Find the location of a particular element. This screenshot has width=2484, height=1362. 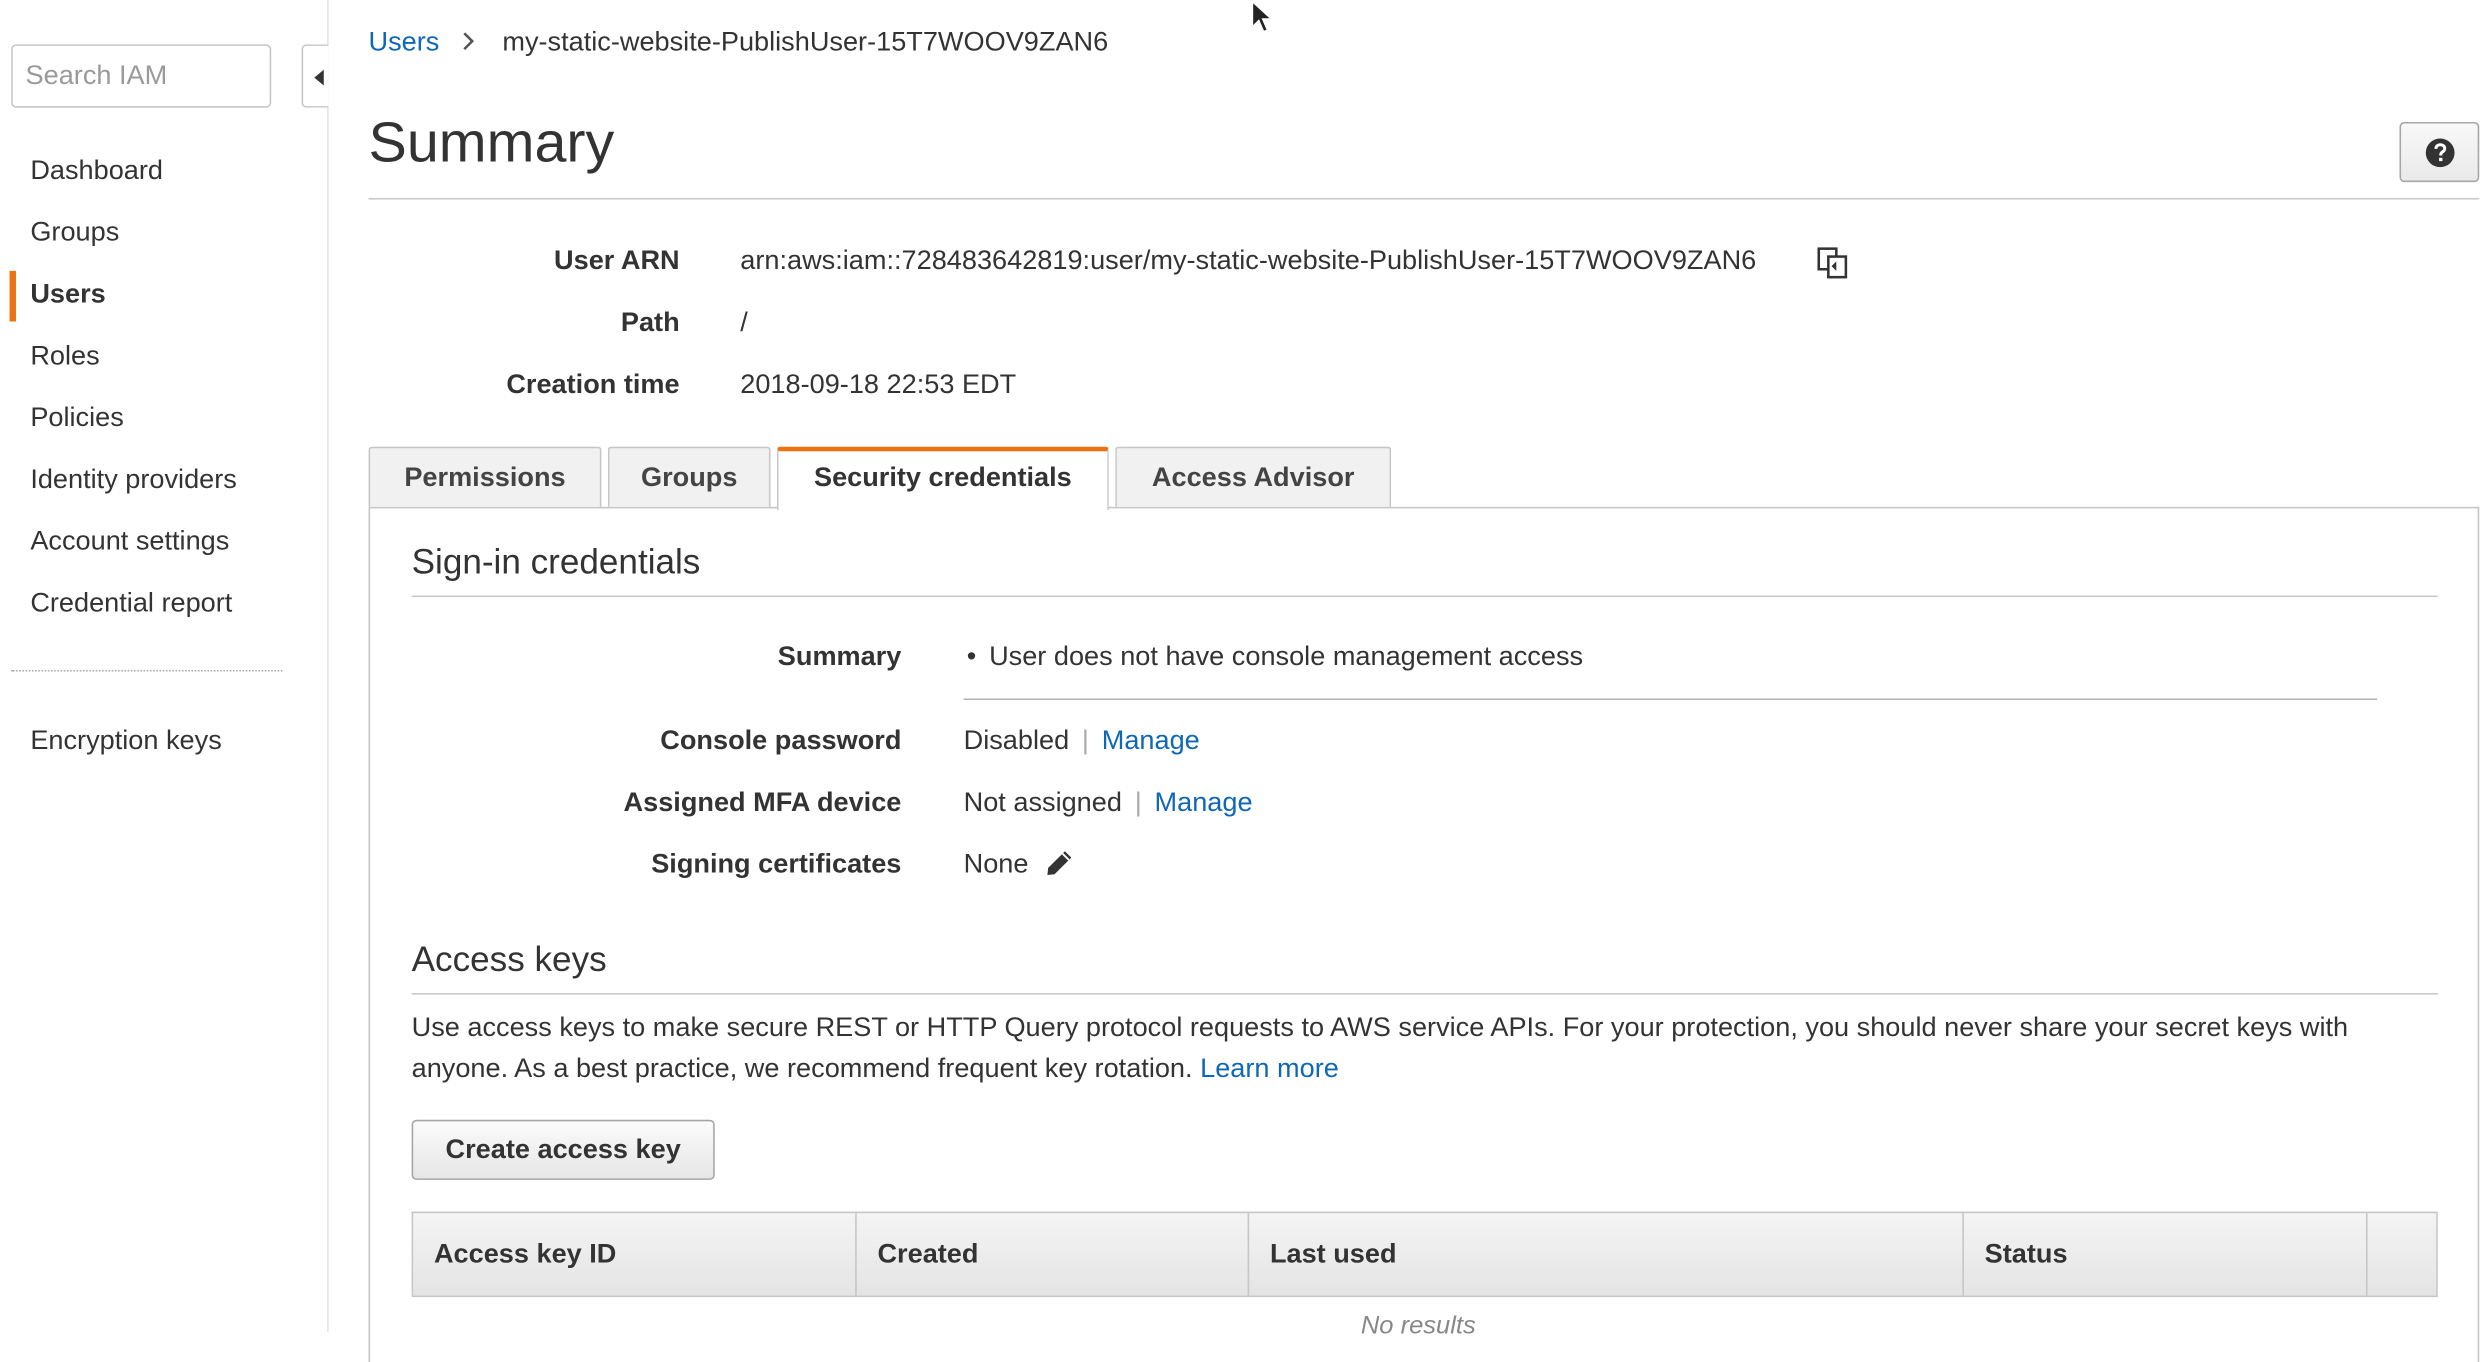

column-header-status: Status is located at coordinates (2166, 1254).